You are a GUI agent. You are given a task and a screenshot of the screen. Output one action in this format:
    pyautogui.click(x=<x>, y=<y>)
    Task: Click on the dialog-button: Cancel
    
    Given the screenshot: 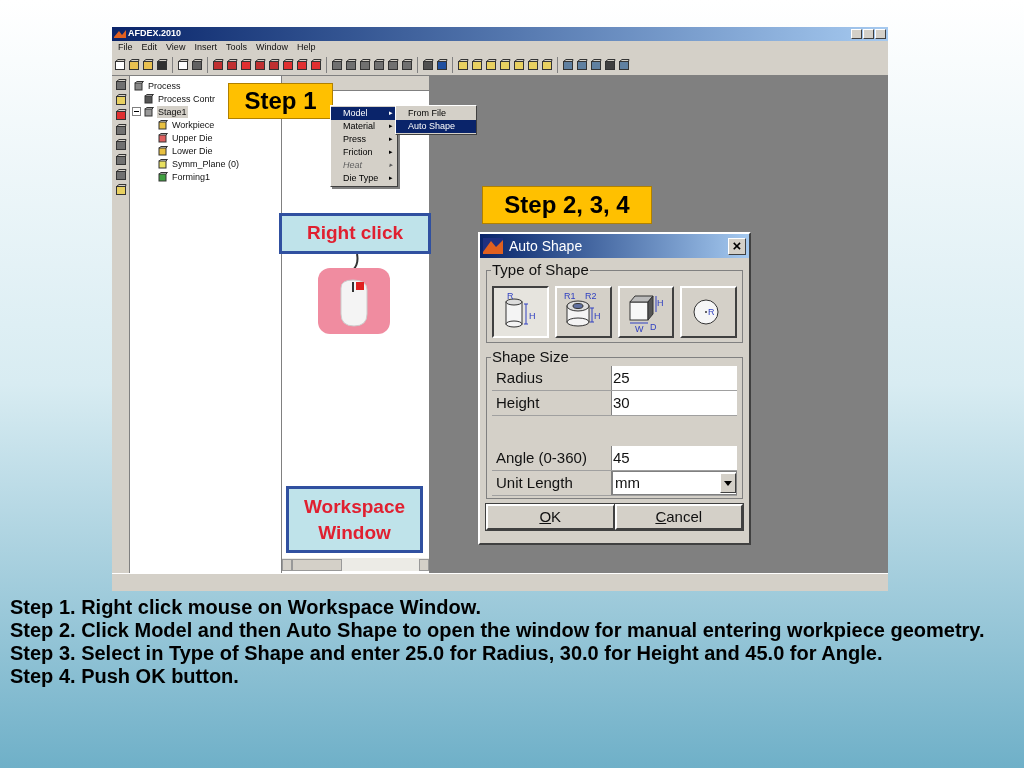 What is the action you would take?
    pyautogui.click(x=678, y=517)
    